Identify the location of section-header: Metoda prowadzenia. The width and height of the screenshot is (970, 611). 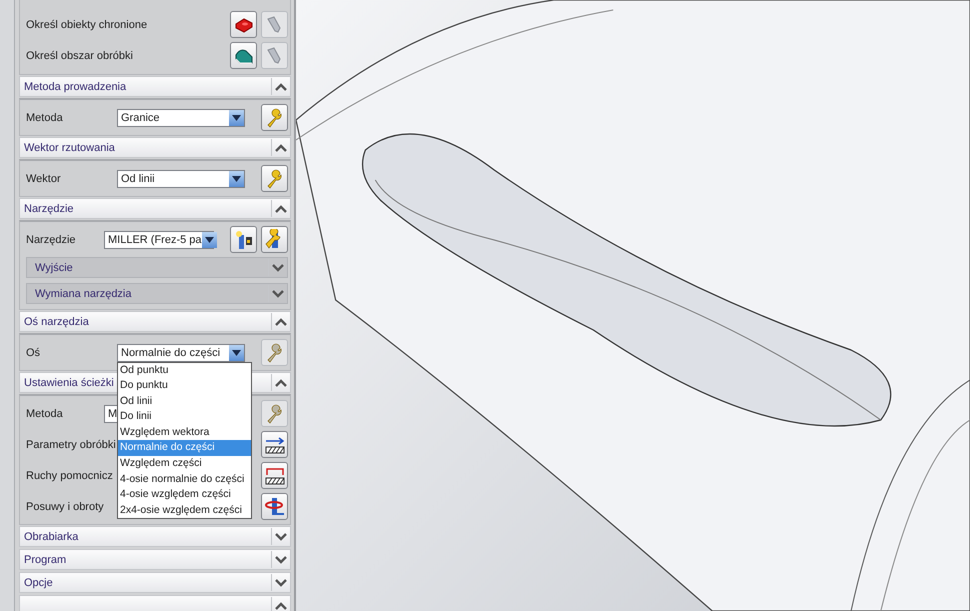
(155, 86).